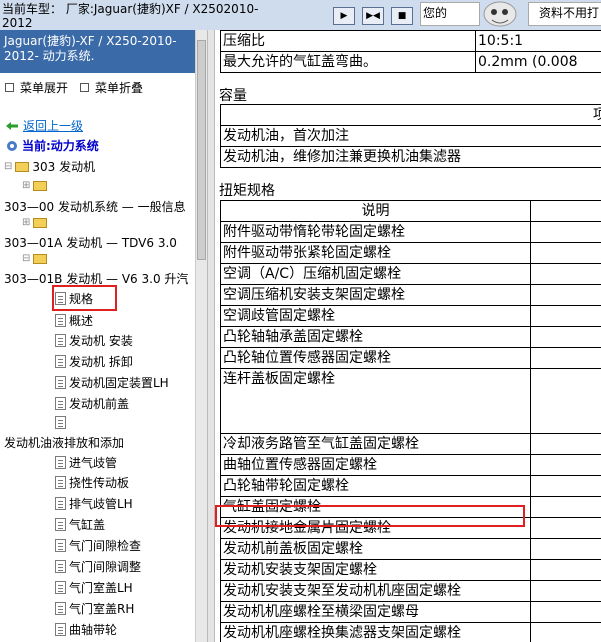  I want to click on menu-expand-label: 菜单展开, so click(44, 88).